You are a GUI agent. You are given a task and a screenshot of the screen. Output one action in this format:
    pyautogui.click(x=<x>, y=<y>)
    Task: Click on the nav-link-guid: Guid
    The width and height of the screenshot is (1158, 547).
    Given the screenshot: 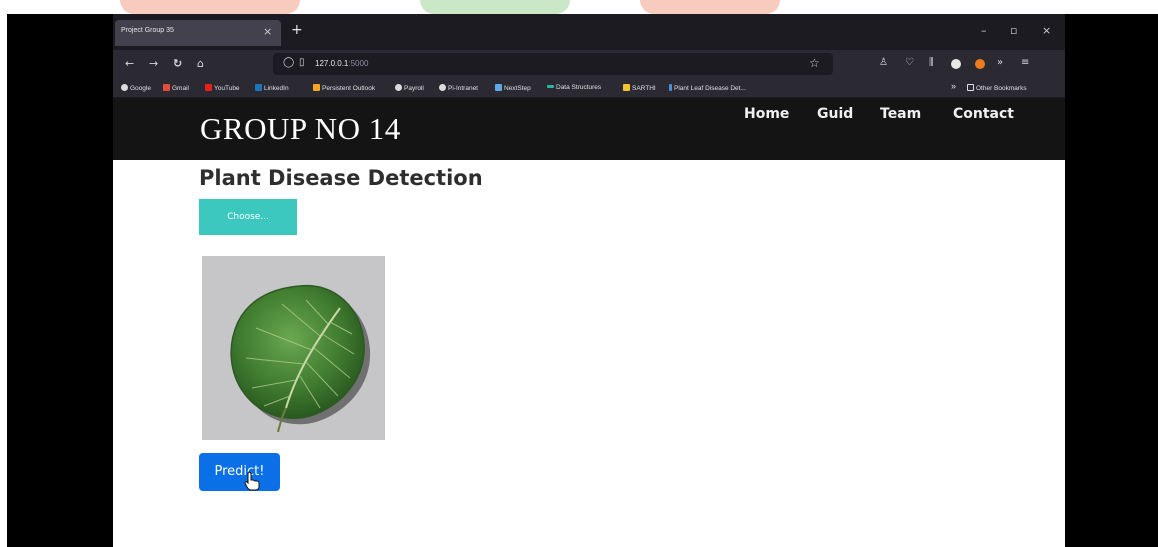 What is the action you would take?
    pyautogui.click(x=835, y=114)
    